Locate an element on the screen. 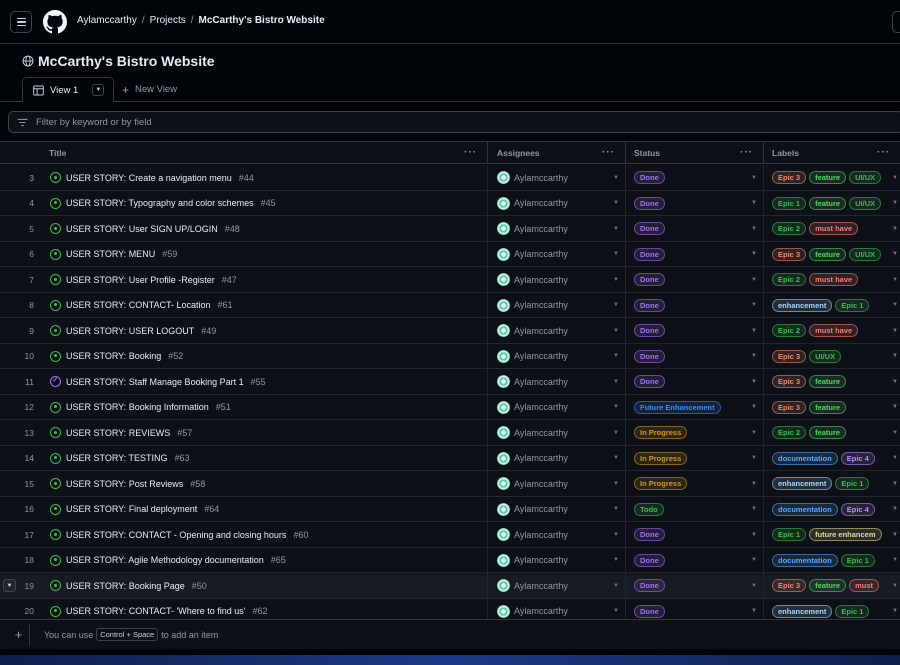  title-cell: USER STORY: REVIEWS #57 is located at coordinates (264, 432).